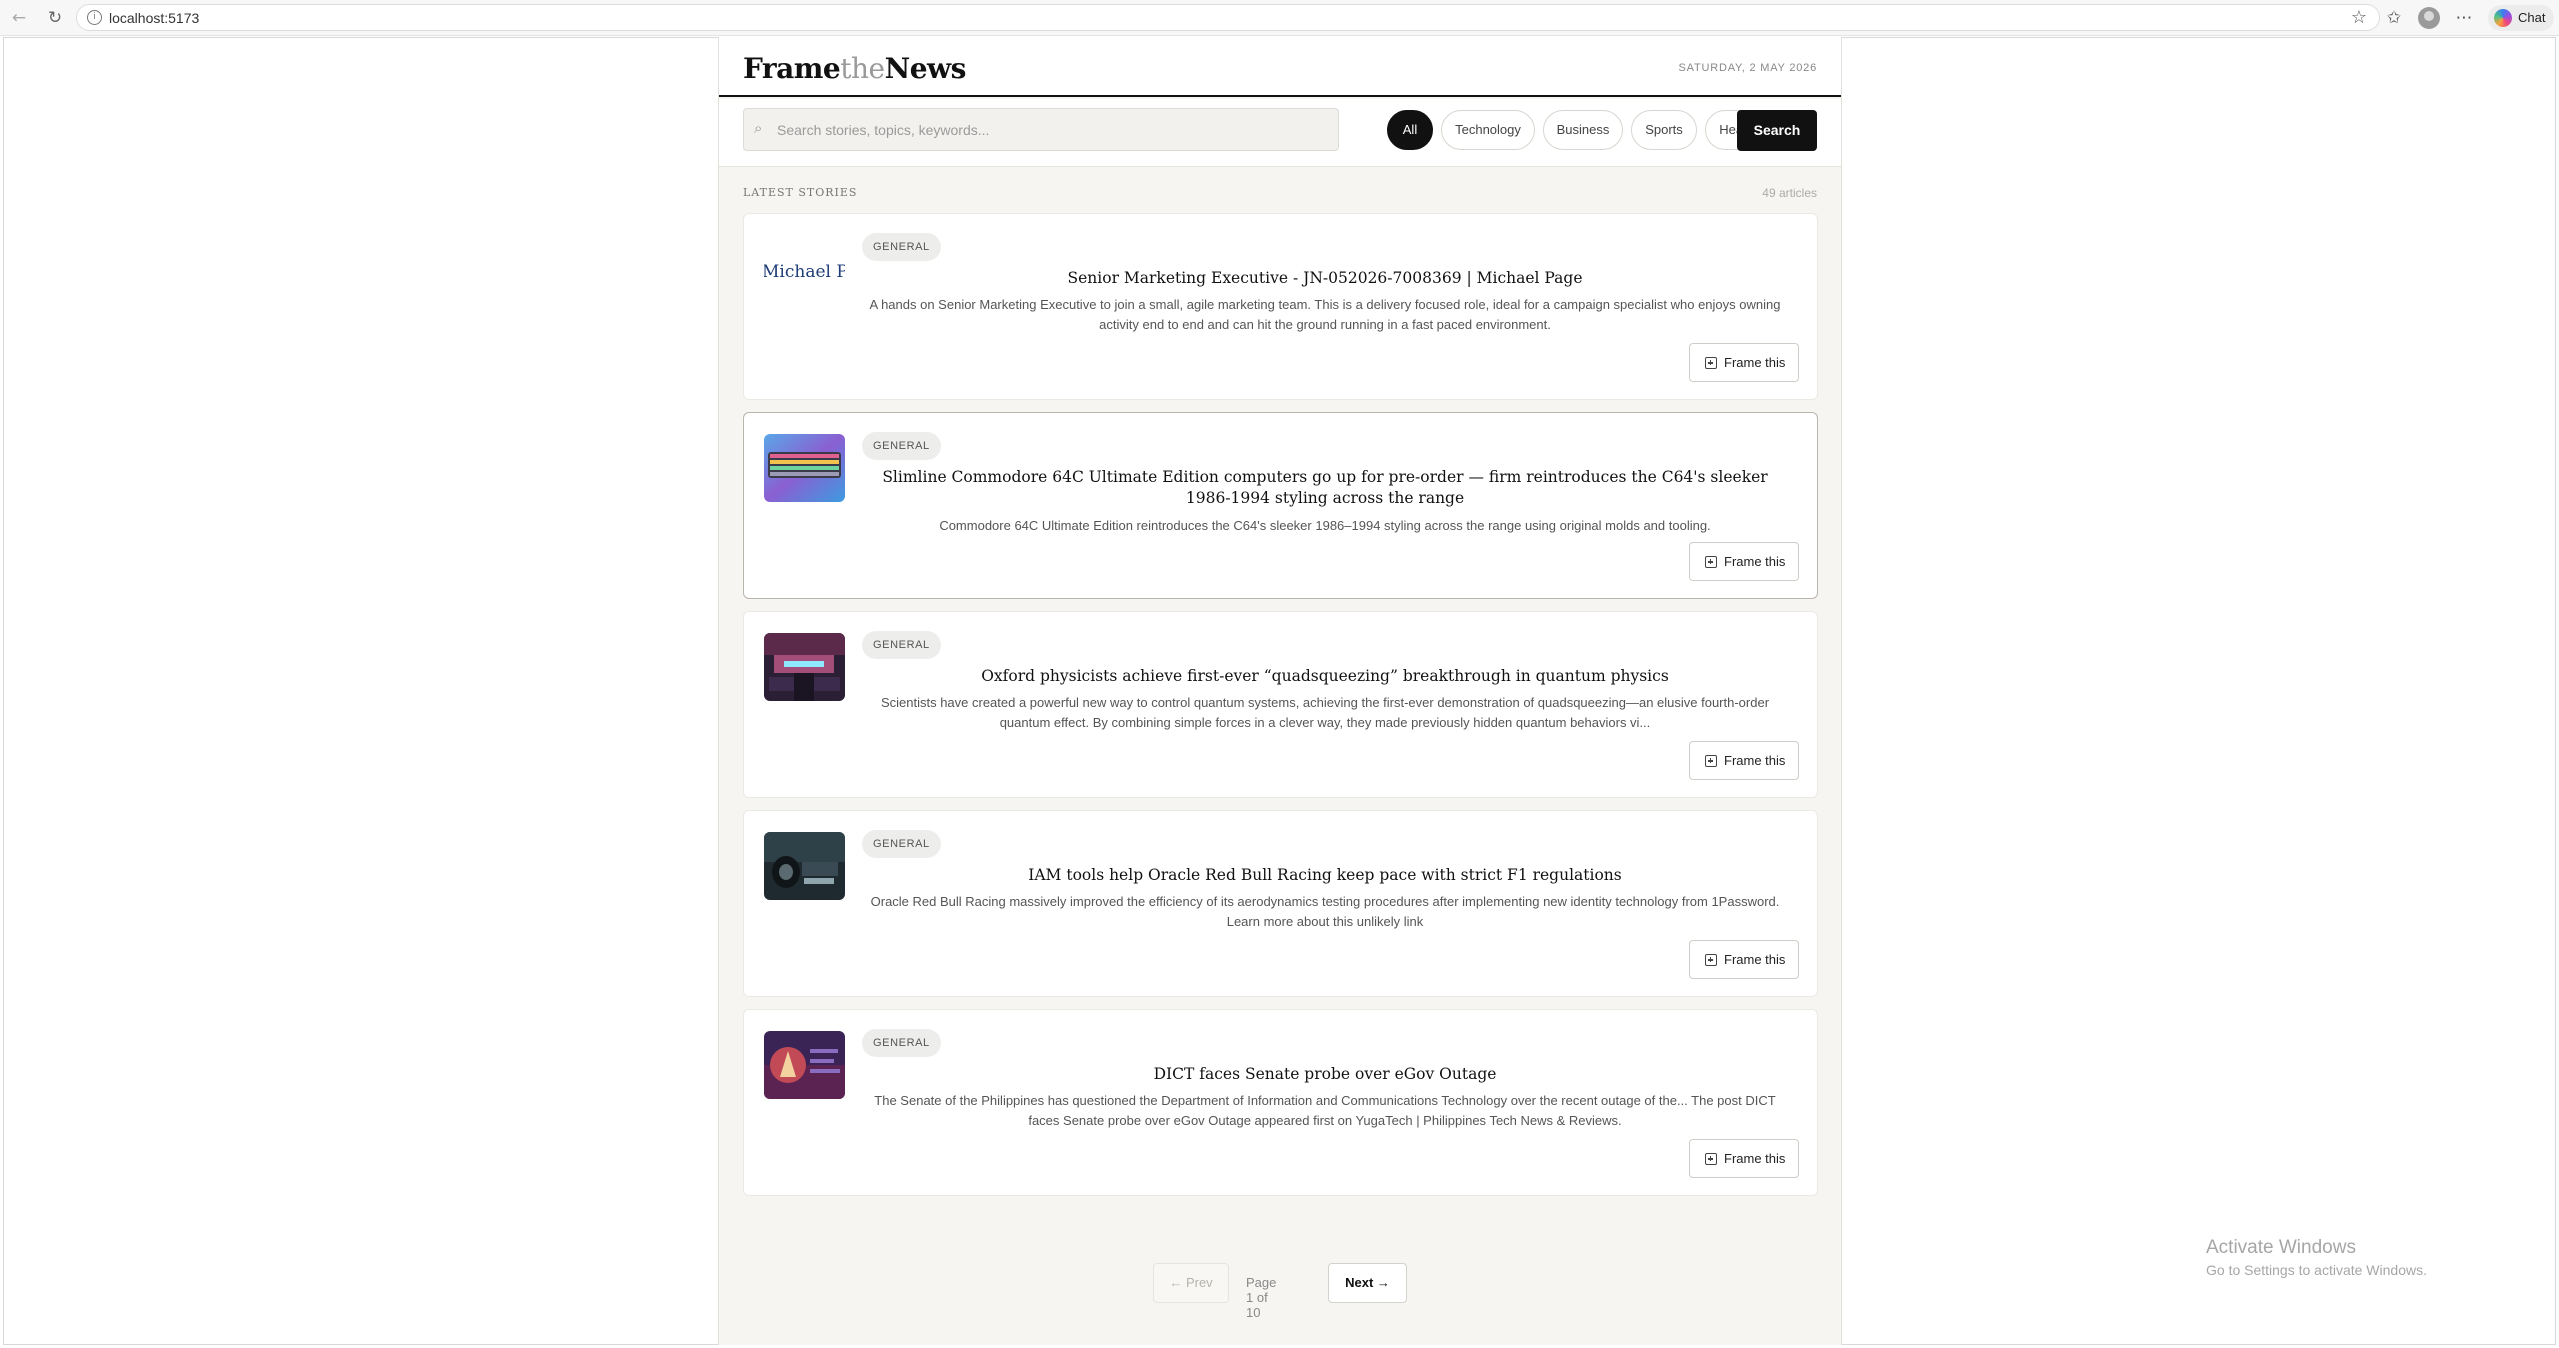 The image size is (2559, 1348). I want to click on more-menu-icon: ⋯, so click(2464, 18).